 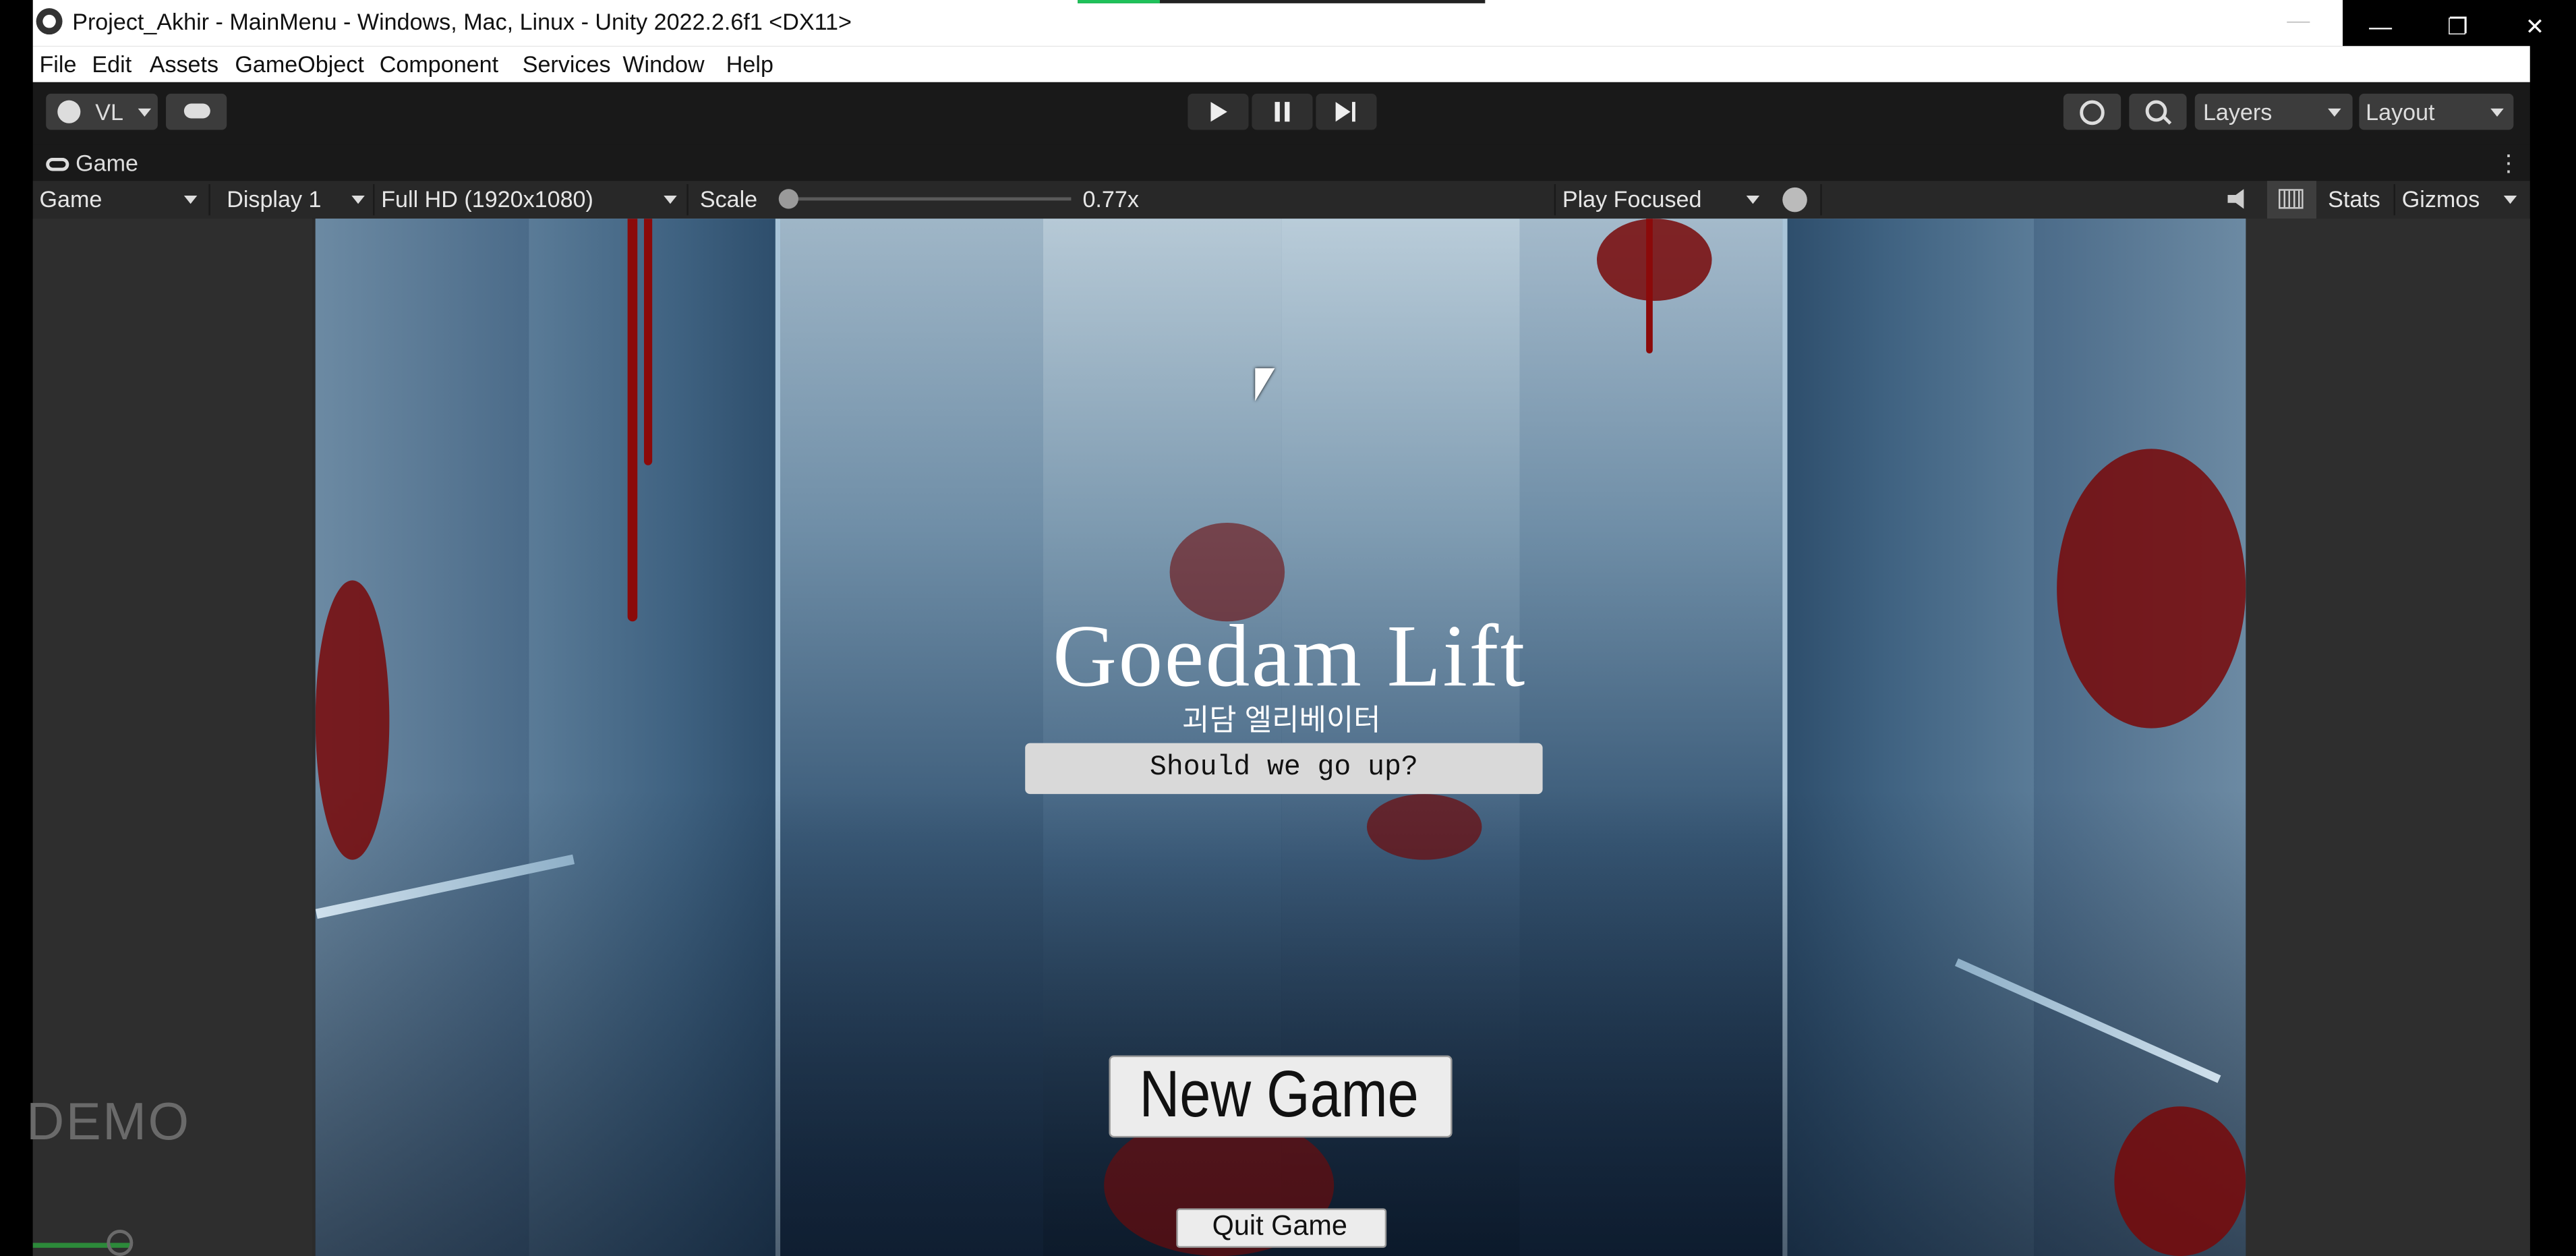 I want to click on menu-services: Services, so click(x=567, y=64).